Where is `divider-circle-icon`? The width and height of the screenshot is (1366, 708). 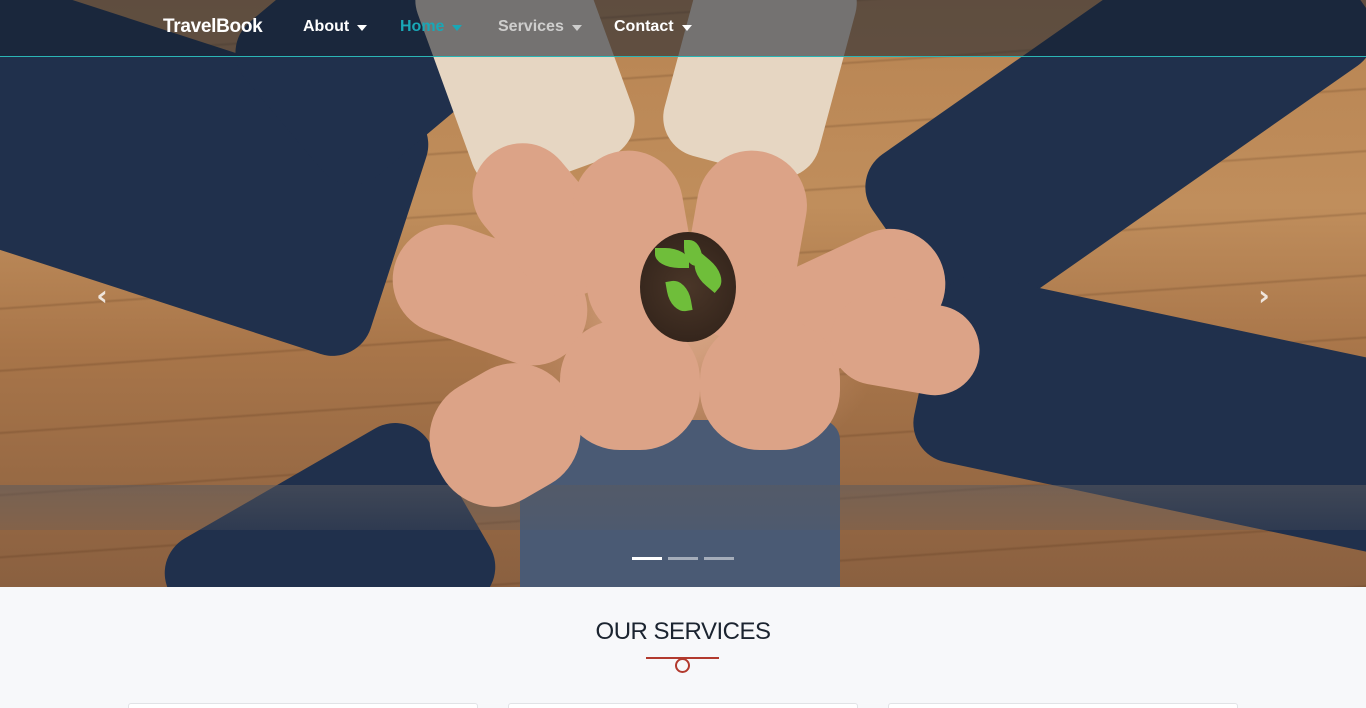 divider-circle-icon is located at coordinates (682, 665).